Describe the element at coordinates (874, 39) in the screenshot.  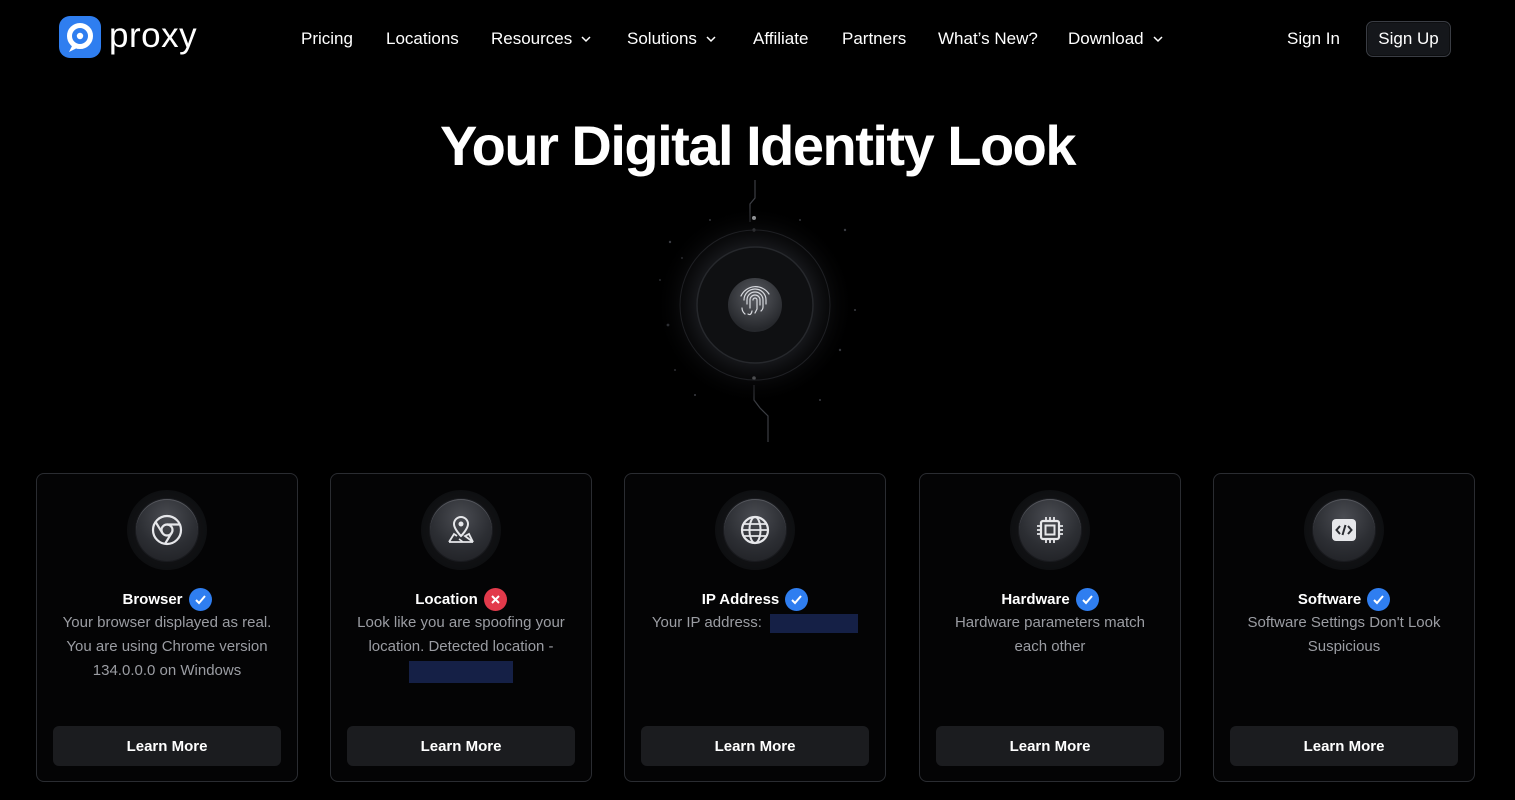
I see `nav-item-partners: Partners` at that location.